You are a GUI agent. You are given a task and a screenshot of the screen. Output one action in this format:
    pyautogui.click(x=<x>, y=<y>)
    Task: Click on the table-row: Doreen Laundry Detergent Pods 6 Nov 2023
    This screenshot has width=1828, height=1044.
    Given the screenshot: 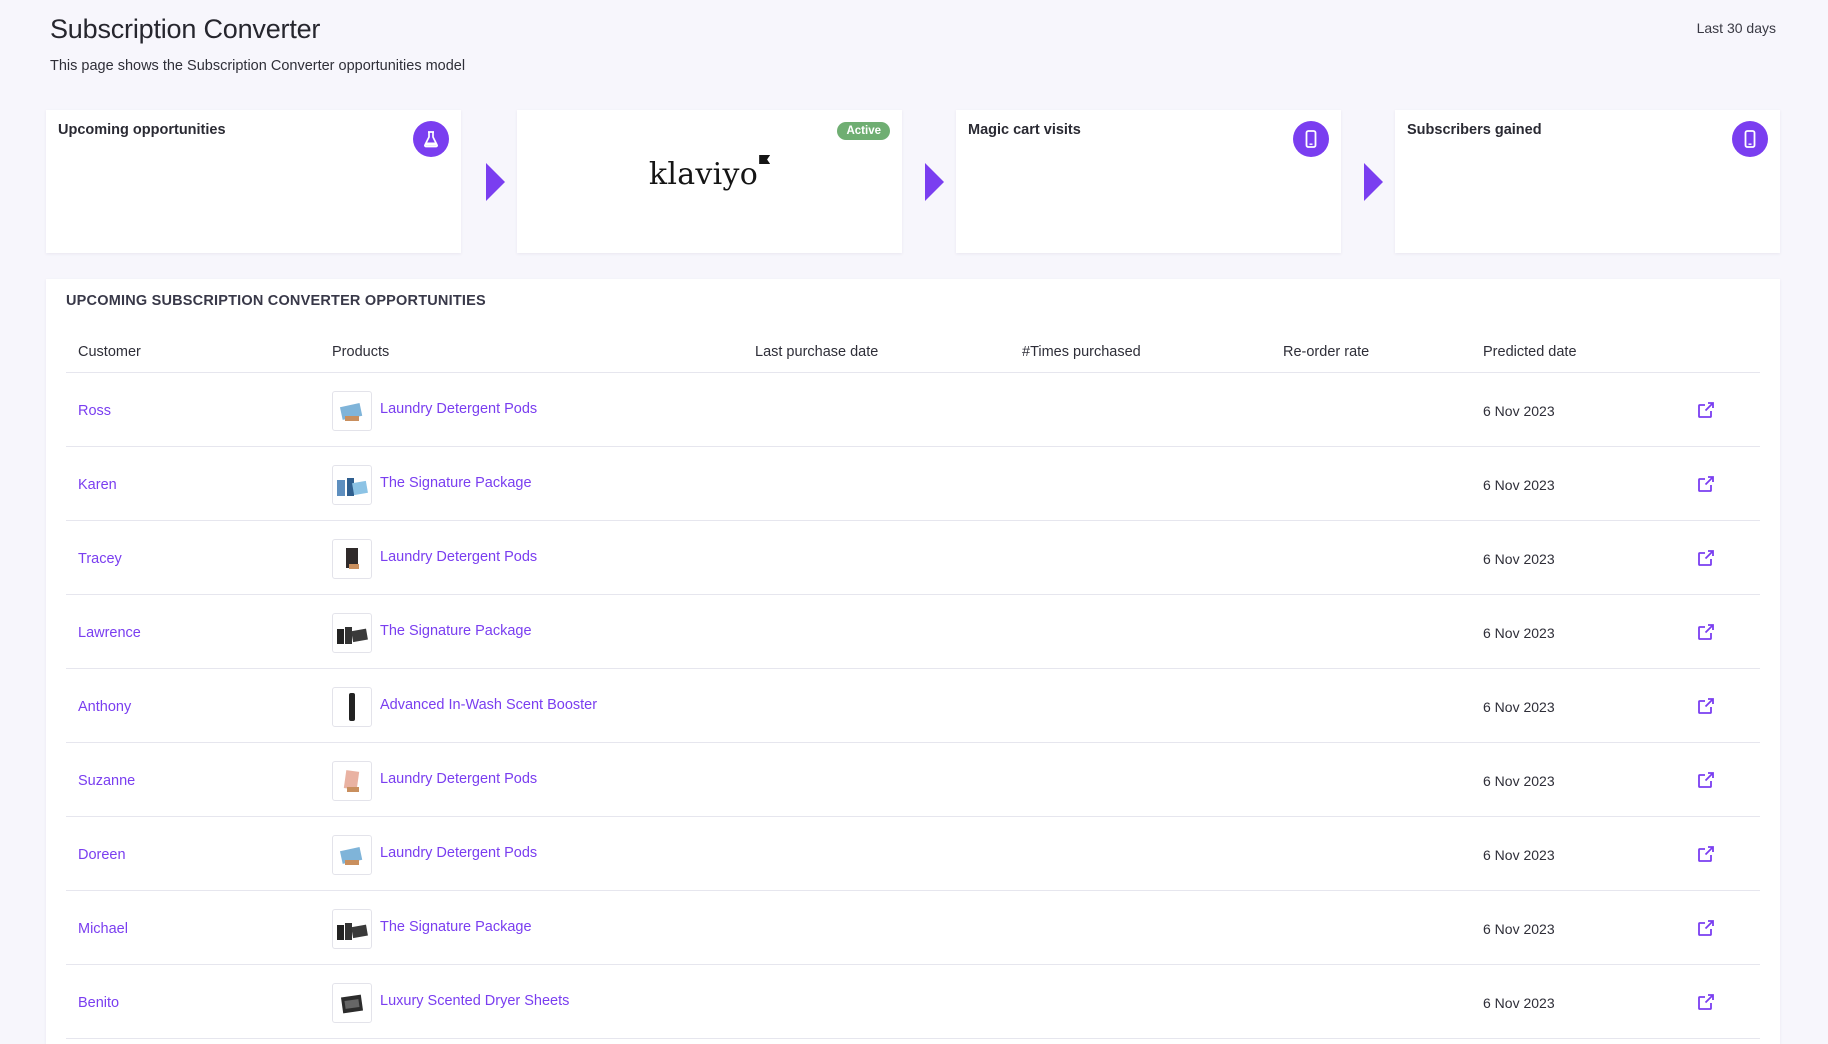 What is the action you would take?
    pyautogui.click(x=913, y=854)
    